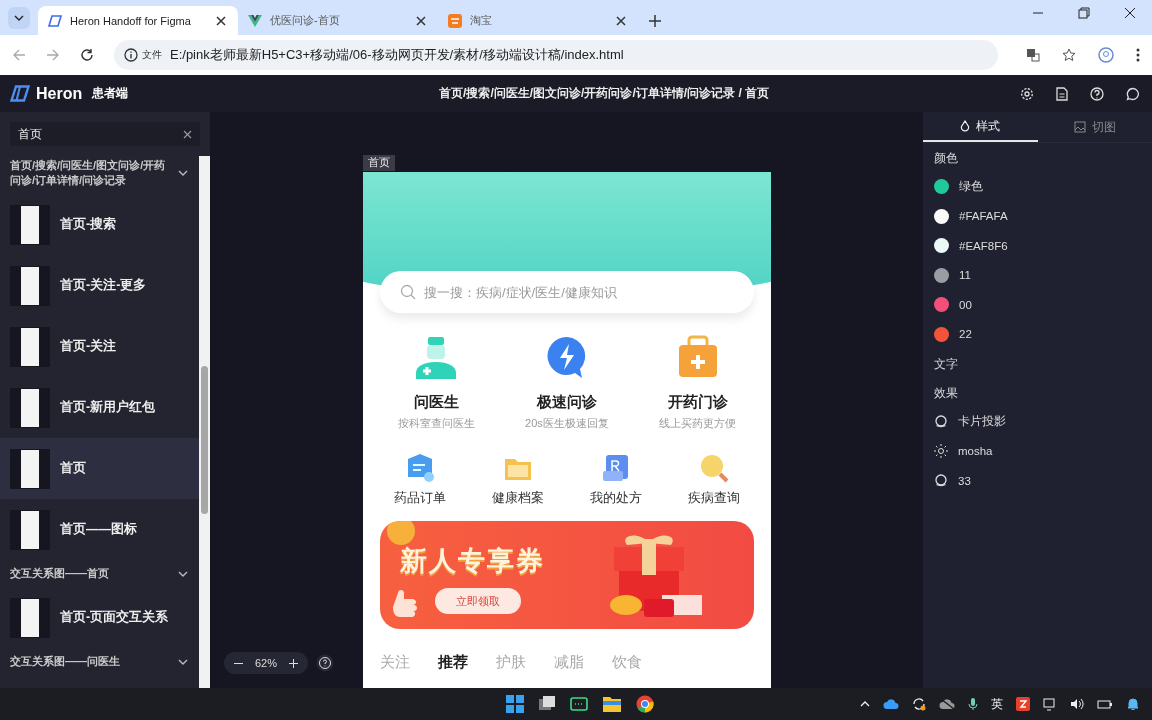  I want to click on shadow-icon, so click(941, 480).